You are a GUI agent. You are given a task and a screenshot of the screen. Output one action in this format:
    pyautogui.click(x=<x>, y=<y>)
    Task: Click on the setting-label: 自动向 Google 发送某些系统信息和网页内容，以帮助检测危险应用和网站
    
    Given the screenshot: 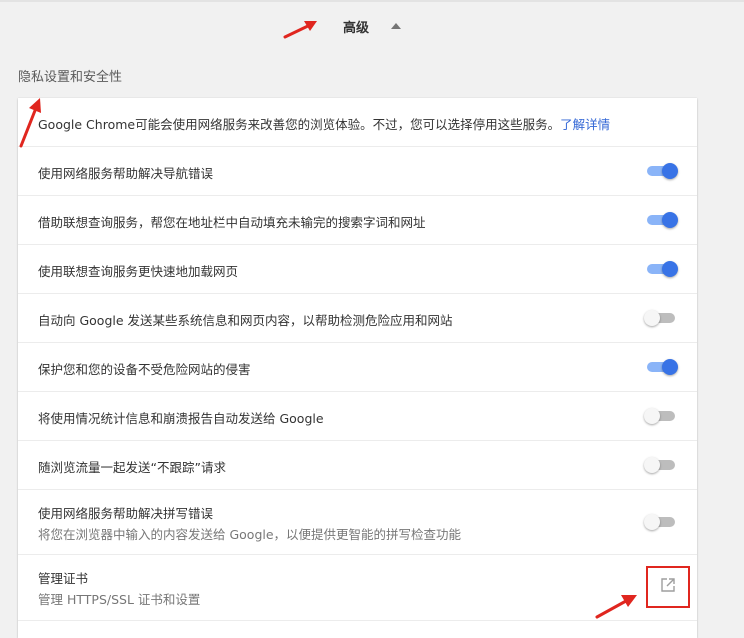 What is the action you would take?
    pyautogui.click(x=245, y=320)
    